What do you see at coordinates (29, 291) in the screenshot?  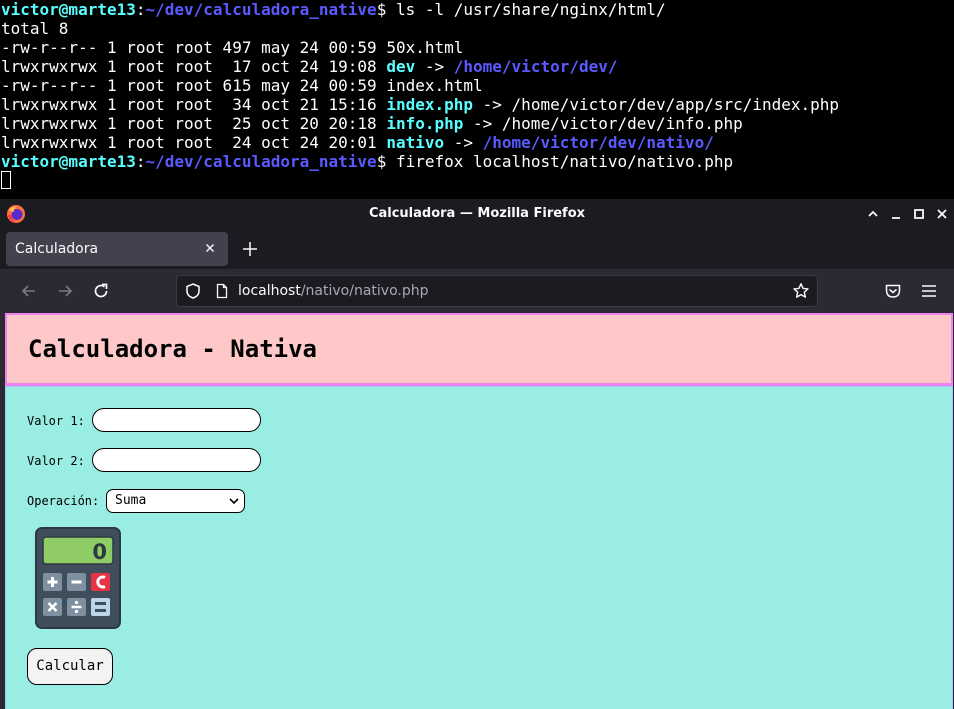 I see `back-icon` at bounding box center [29, 291].